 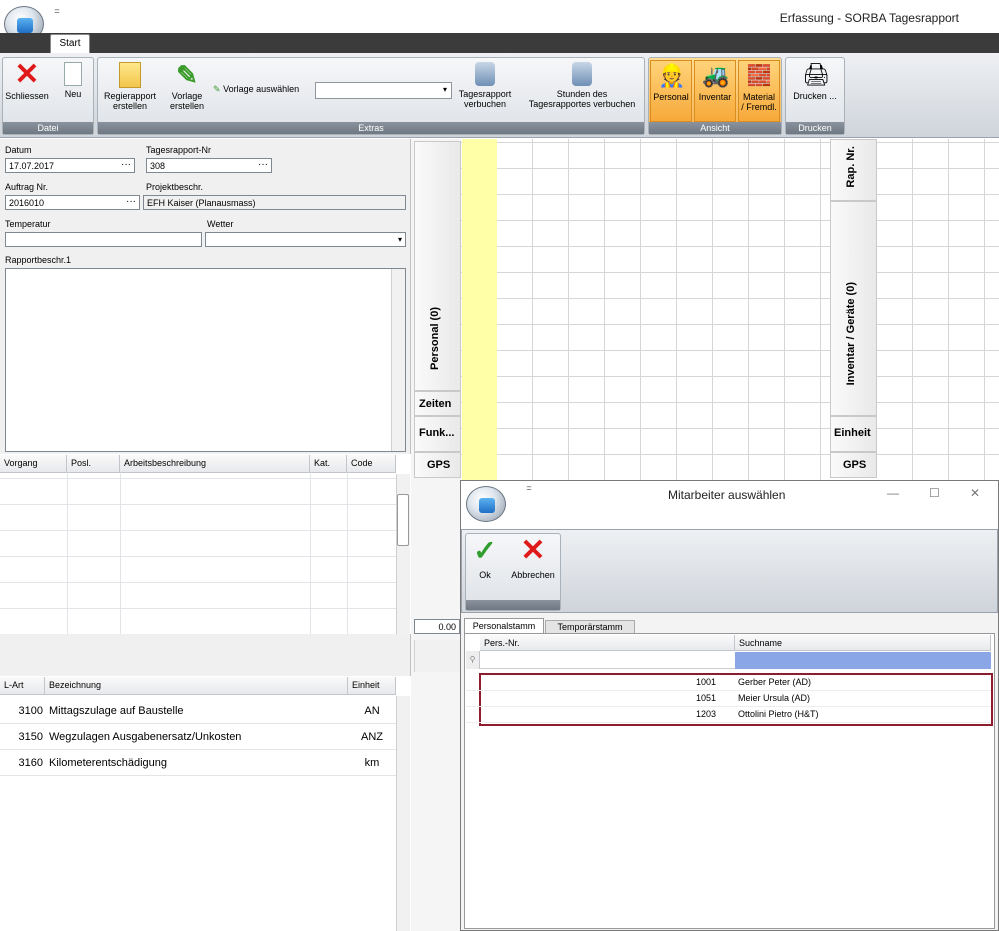 I want to click on tab-temporaerstamm: Temporärstamm, so click(x=590, y=626).